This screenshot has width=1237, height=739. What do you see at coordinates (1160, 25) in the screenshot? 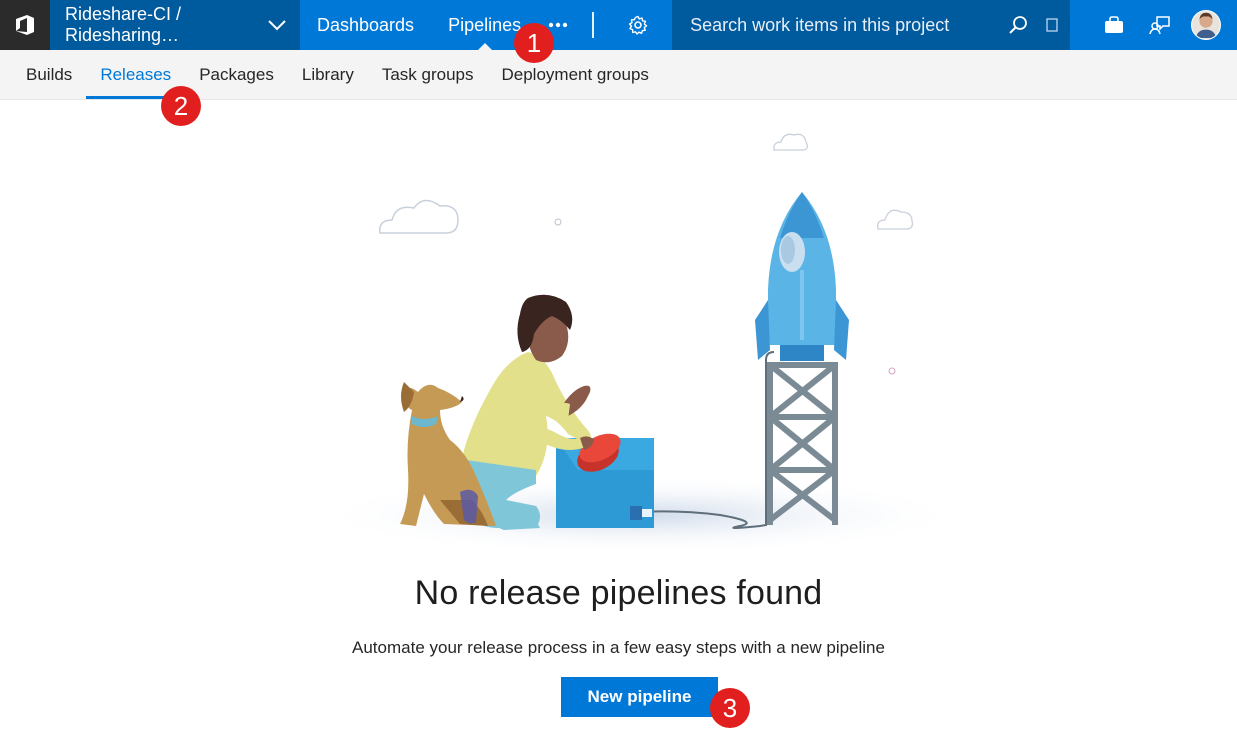
I see `feedback-icon` at bounding box center [1160, 25].